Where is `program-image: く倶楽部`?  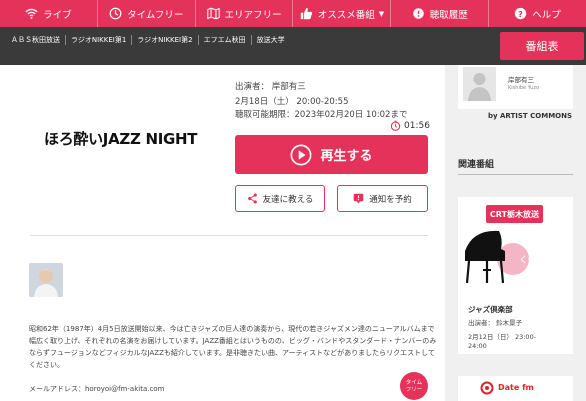 program-image: く倶楽部 is located at coordinates (508, 258).